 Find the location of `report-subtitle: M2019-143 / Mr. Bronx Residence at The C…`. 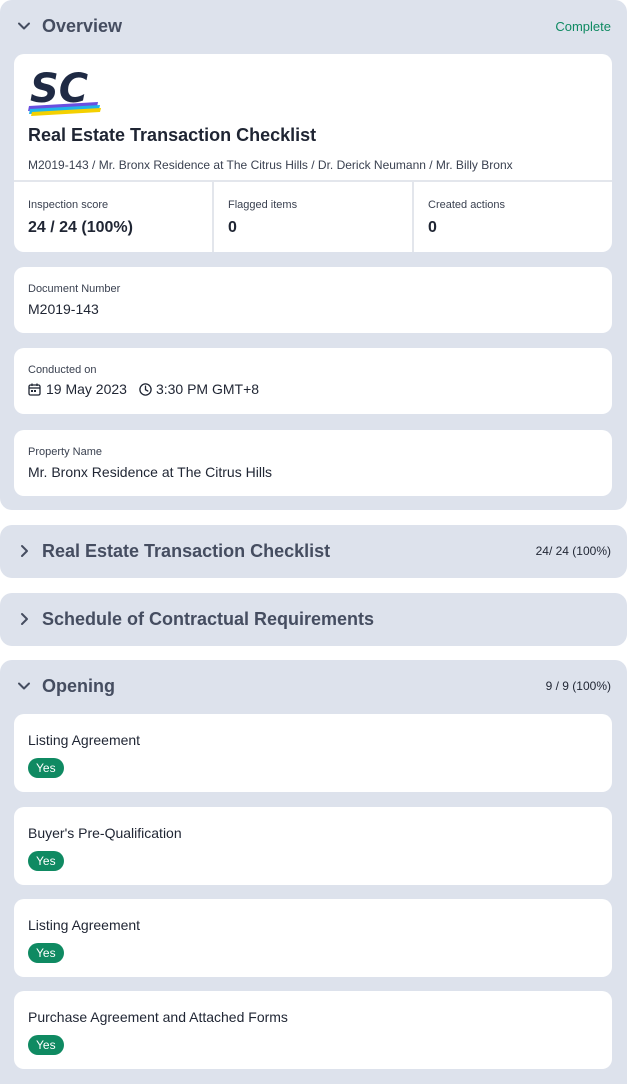

report-subtitle: M2019-143 / Mr. Bronx Residence at The C… is located at coordinates (270, 165).